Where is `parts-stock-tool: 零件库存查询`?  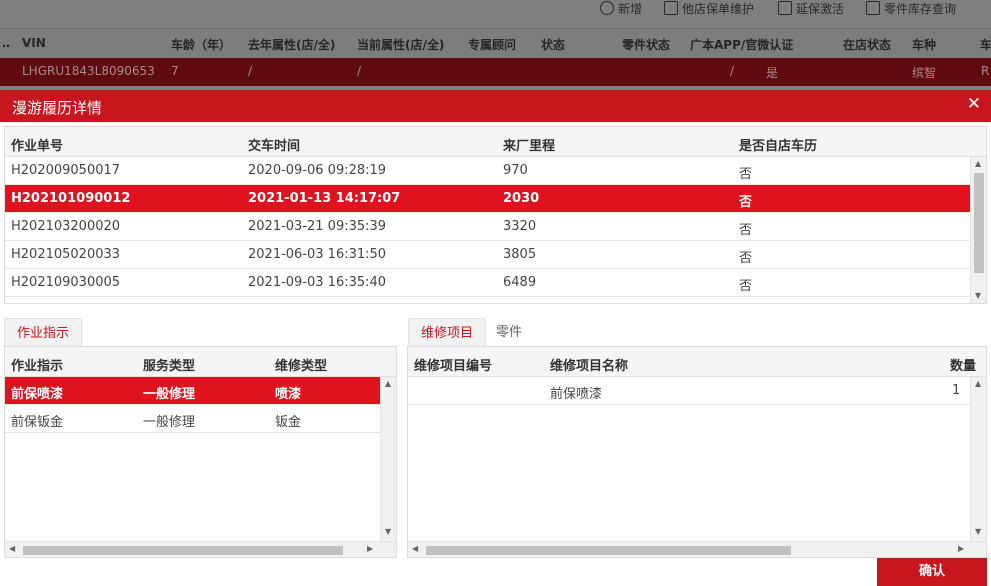 parts-stock-tool: 零件库存查询 is located at coordinates (911, 8).